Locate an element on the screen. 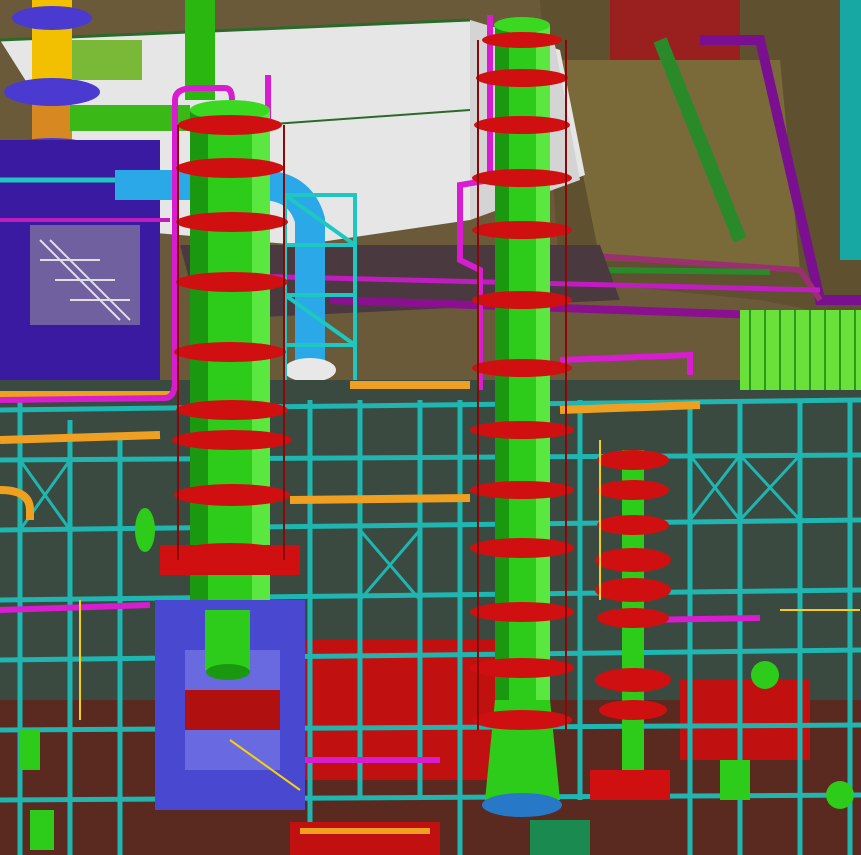  green-cooler-bank is located at coordinates (800, 350).